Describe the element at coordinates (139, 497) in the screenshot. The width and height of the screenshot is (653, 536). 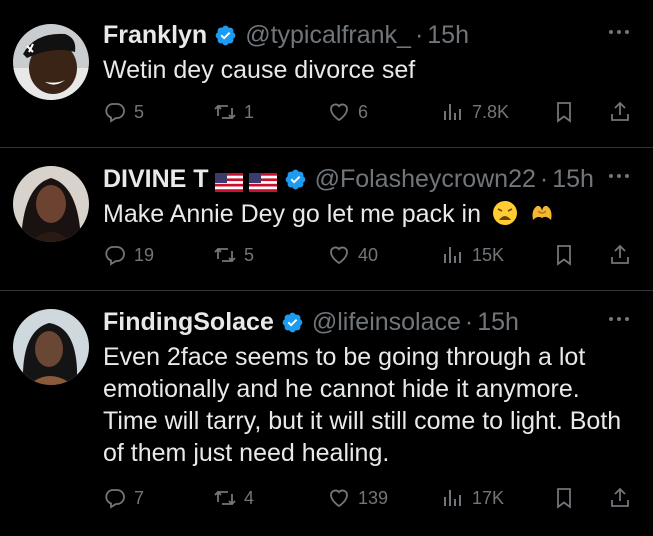
I see `reply-count: 7` at that location.